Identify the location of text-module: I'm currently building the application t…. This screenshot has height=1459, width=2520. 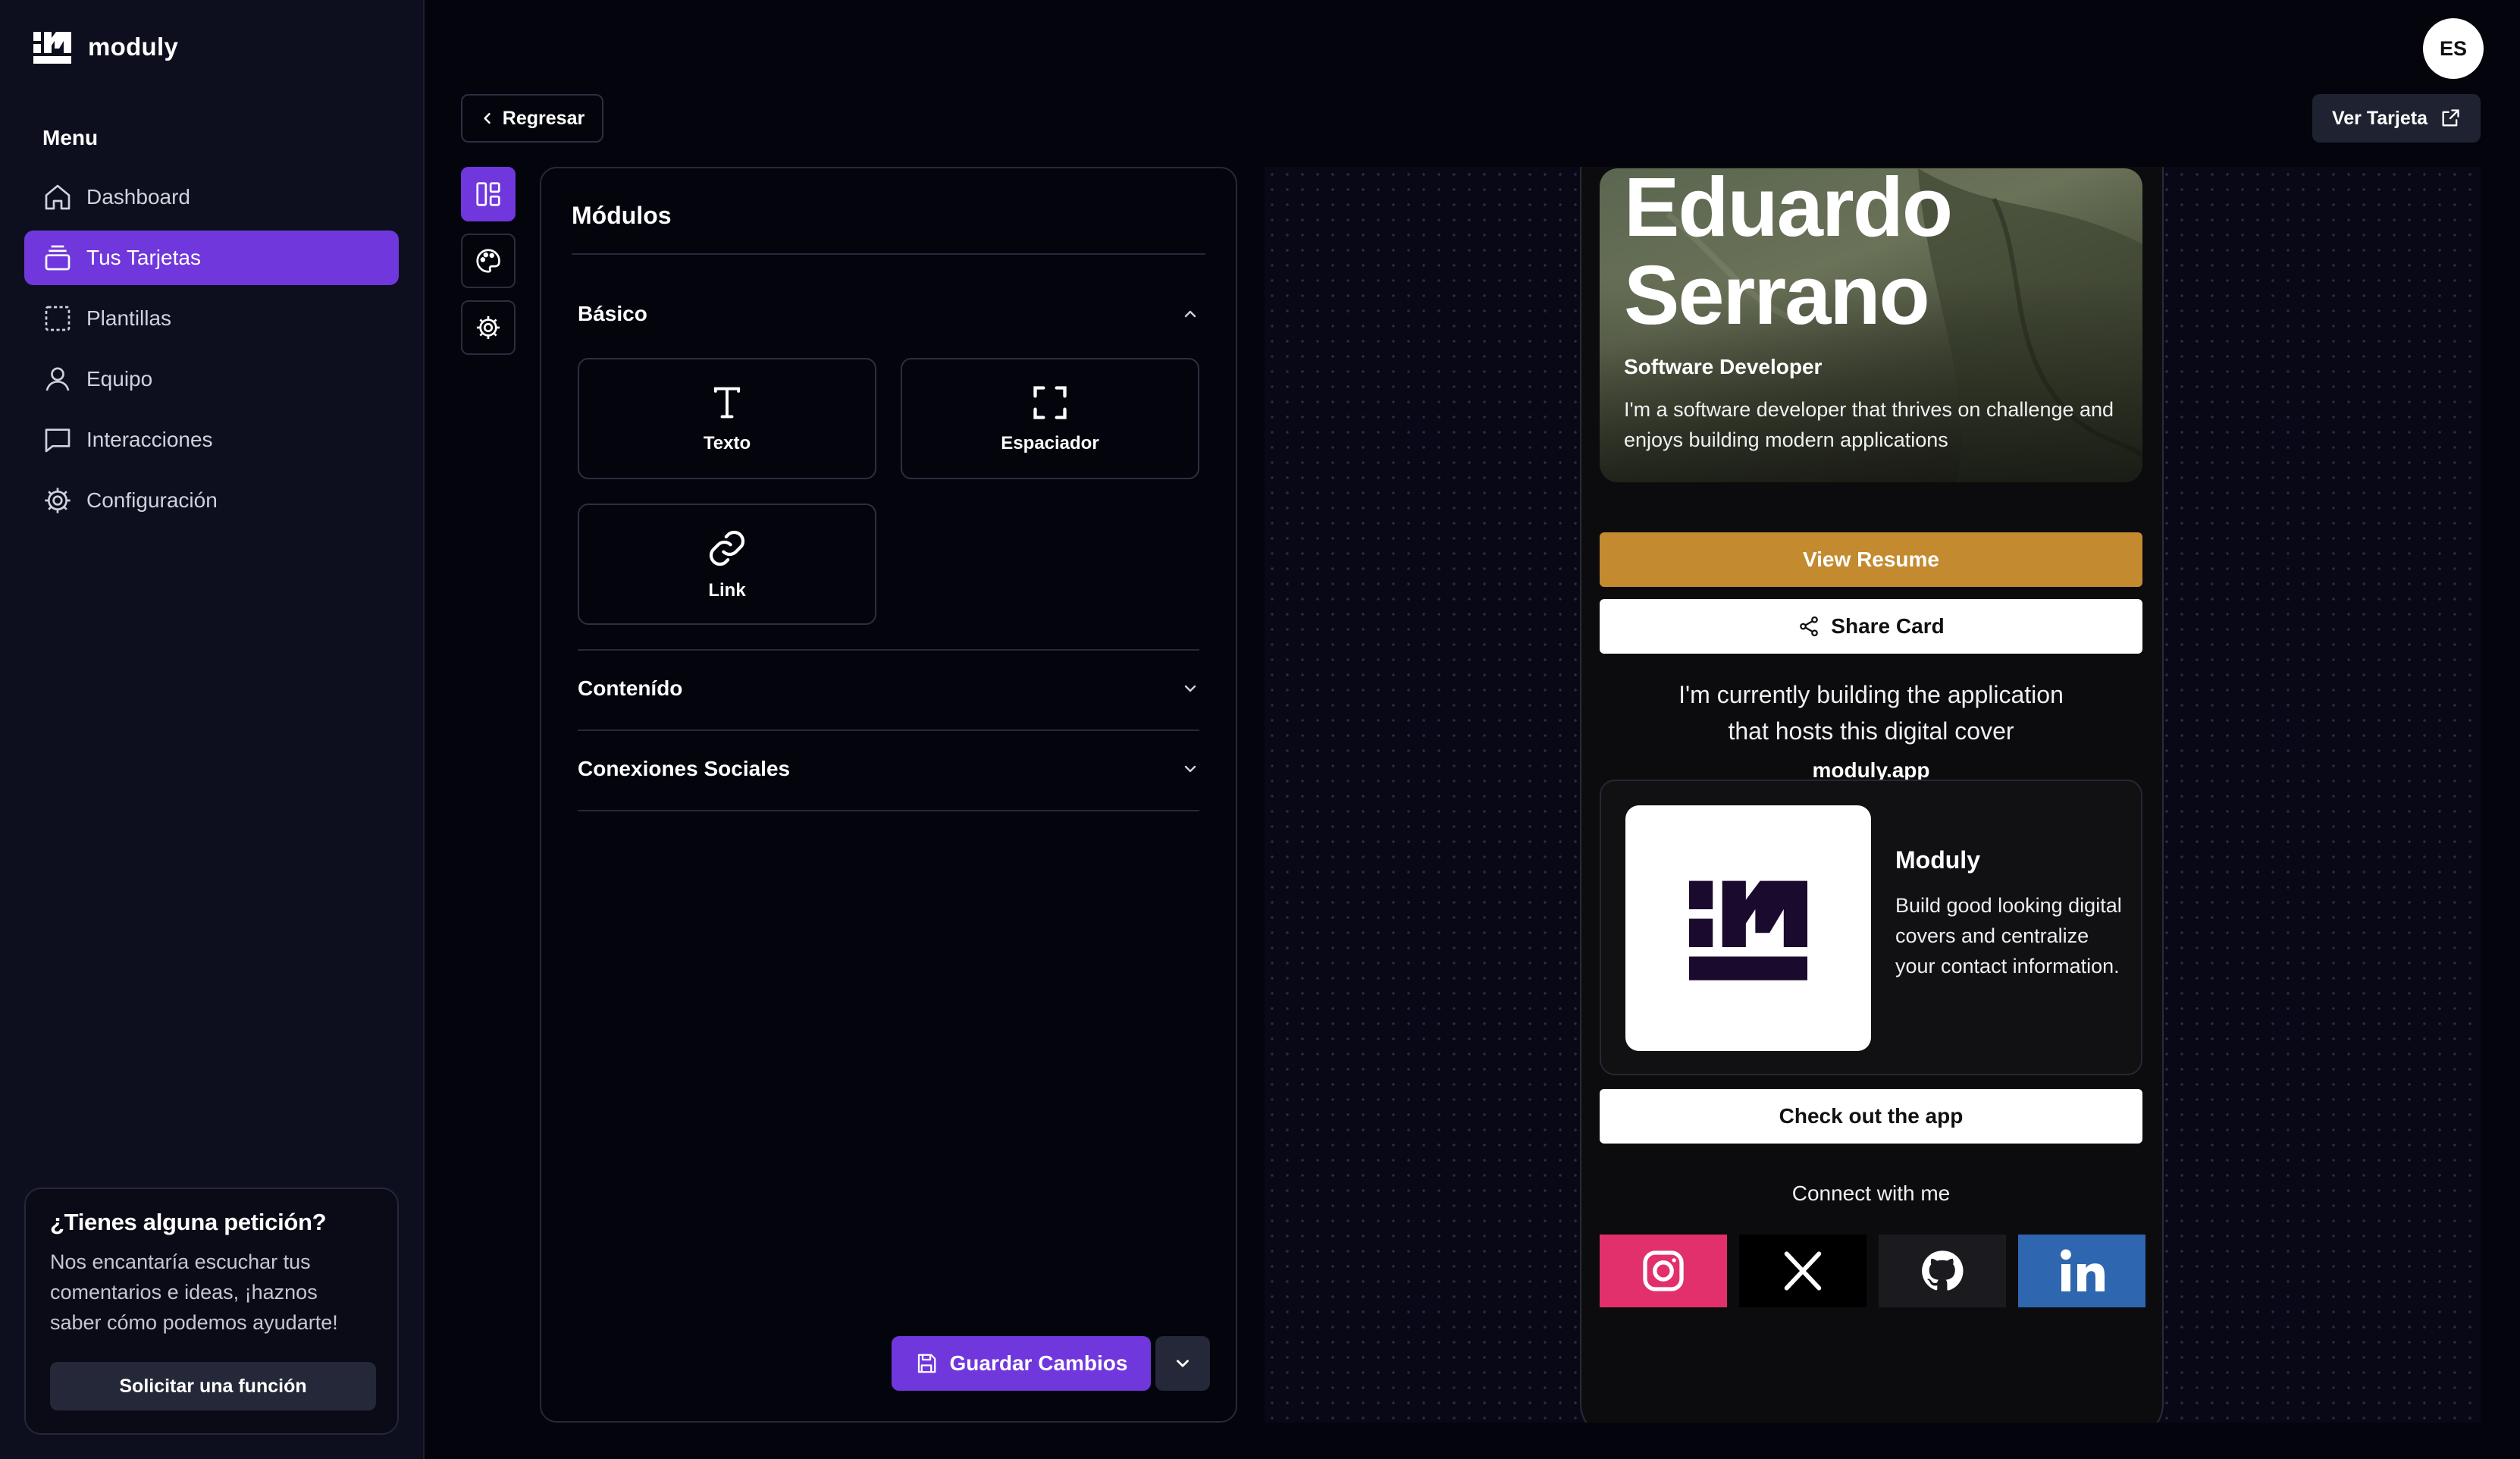
(1871, 712).